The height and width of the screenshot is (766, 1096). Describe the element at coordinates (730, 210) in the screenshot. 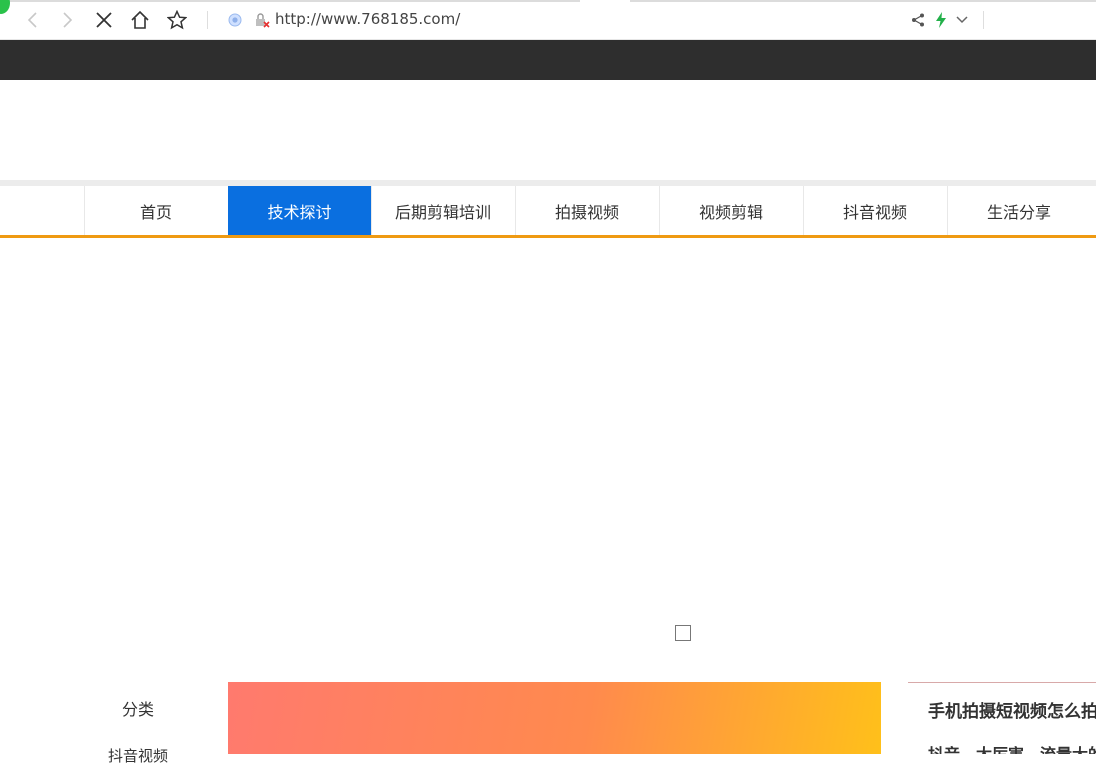

I see `nav-item-video-editing: 视频剪辑` at that location.